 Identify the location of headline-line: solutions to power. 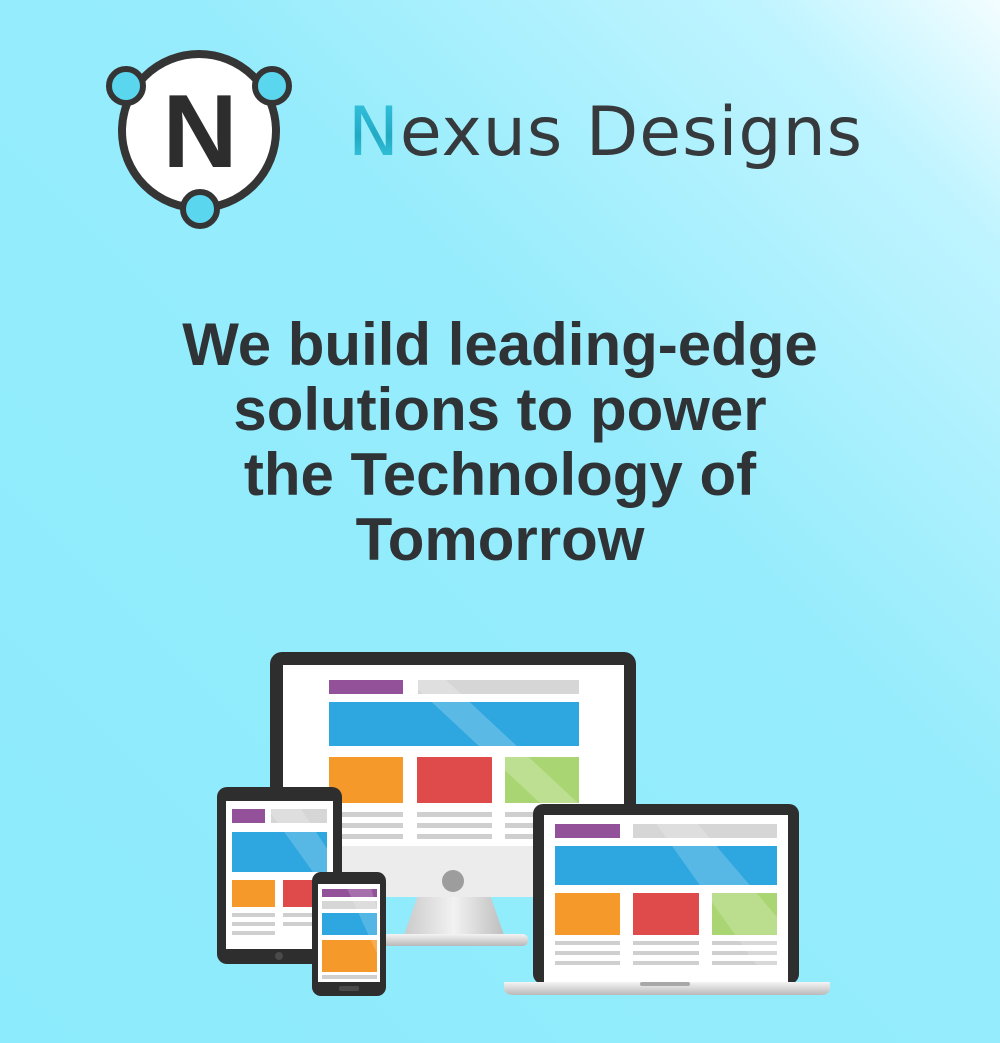
(500, 409).